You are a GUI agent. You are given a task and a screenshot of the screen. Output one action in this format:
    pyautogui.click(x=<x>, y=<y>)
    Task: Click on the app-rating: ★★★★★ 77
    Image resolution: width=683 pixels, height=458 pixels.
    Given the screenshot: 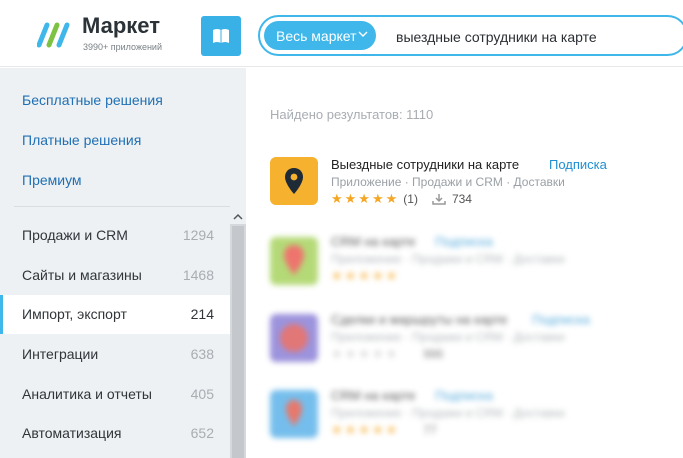 What is the action you would take?
    pyautogui.click(x=384, y=430)
    